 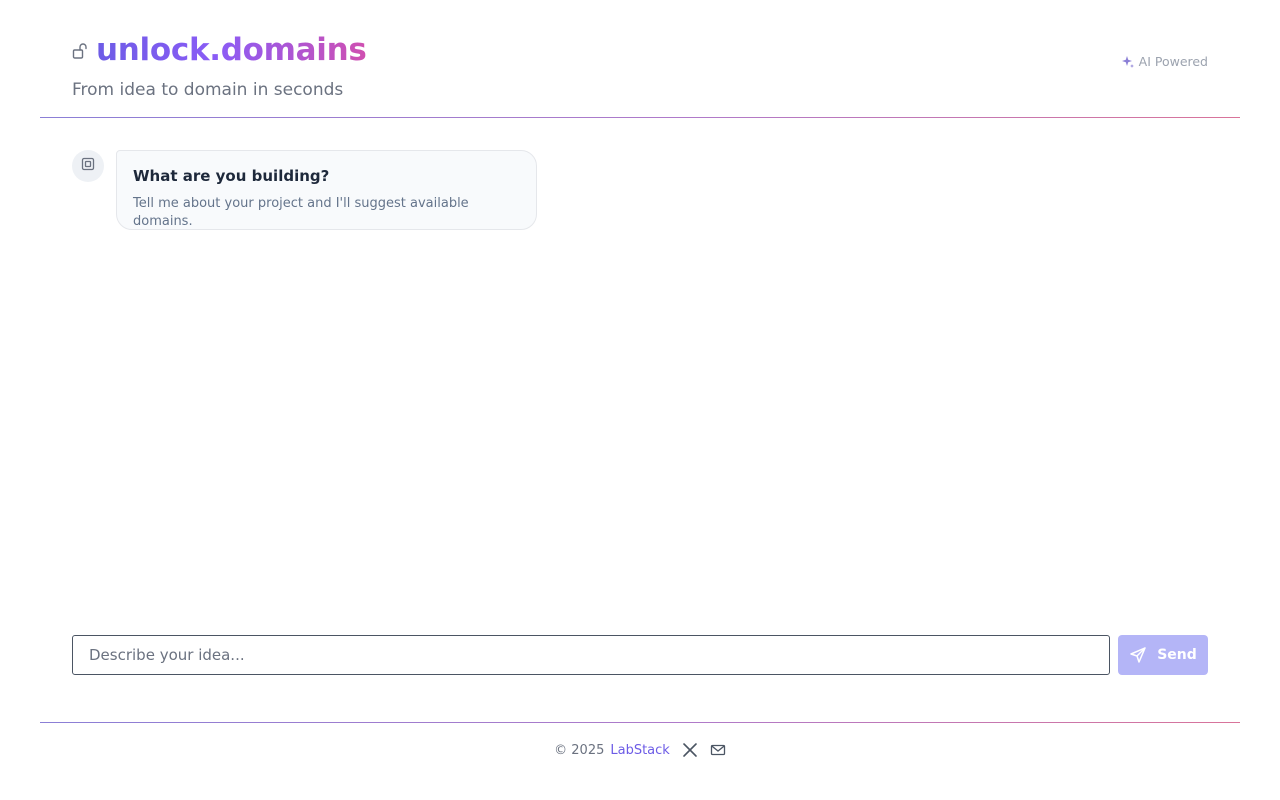 I want to click on header-divider, so click(x=640, y=117).